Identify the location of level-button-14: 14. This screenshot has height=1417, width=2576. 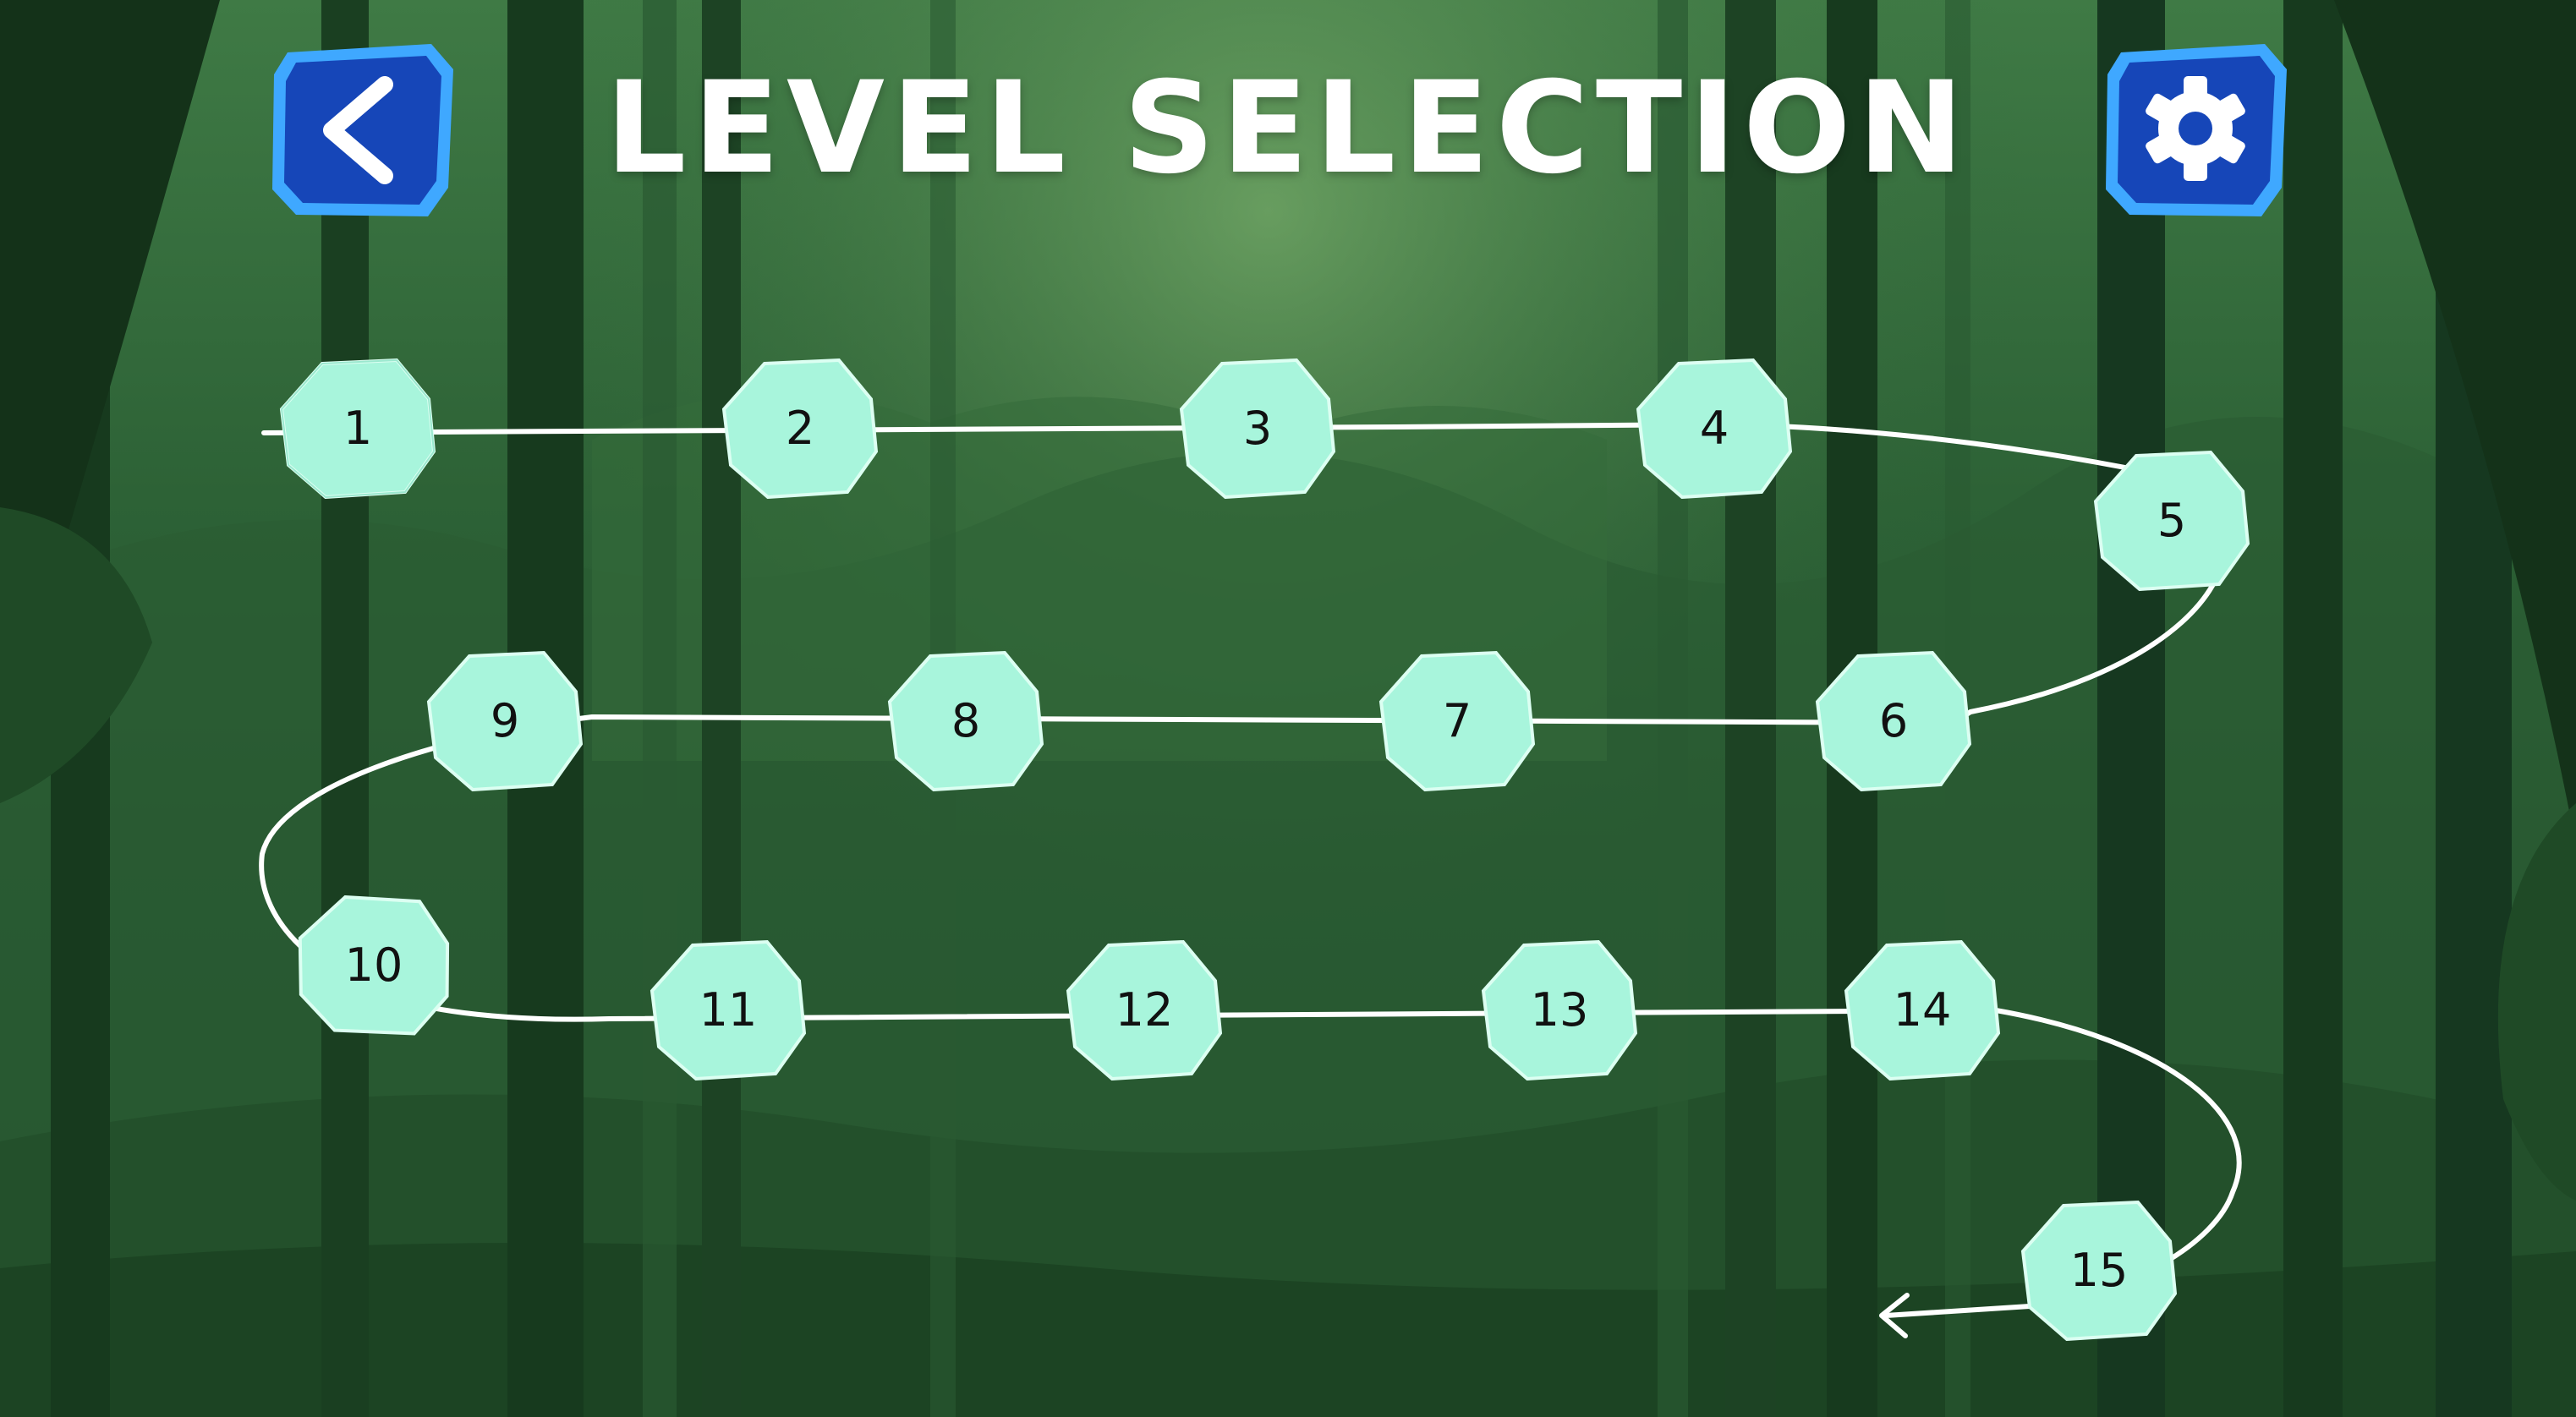
(1922, 1009).